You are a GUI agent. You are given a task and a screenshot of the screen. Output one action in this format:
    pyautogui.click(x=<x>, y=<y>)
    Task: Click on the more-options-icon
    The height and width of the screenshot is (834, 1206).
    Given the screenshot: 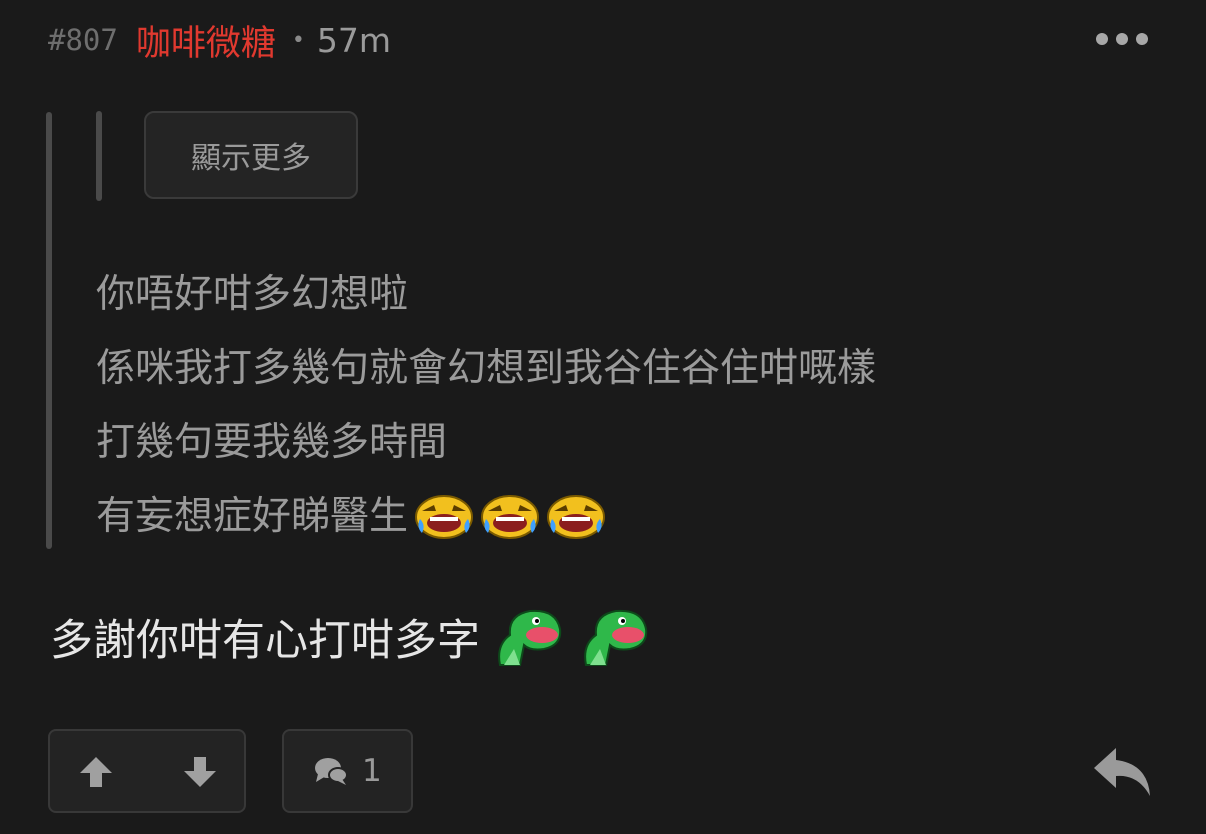 What is the action you would take?
    pyautogui.click(x=1122, y=39)
    